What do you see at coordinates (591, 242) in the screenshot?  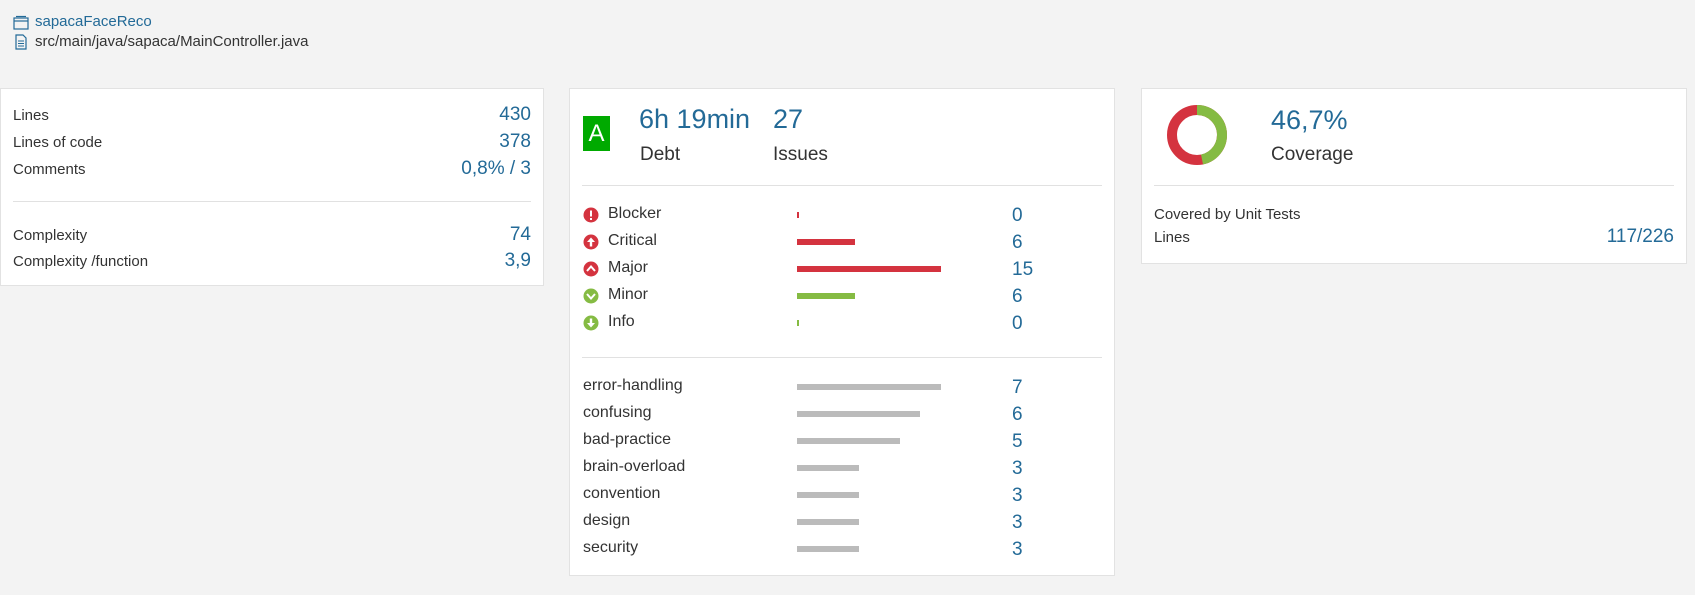 I see `critical-icon` at bounding box center [591, 242].